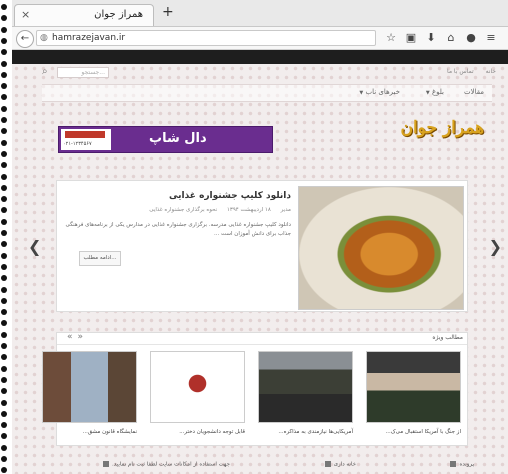  I want to click on menu-item-articles: مقالات, so click(474, 92).